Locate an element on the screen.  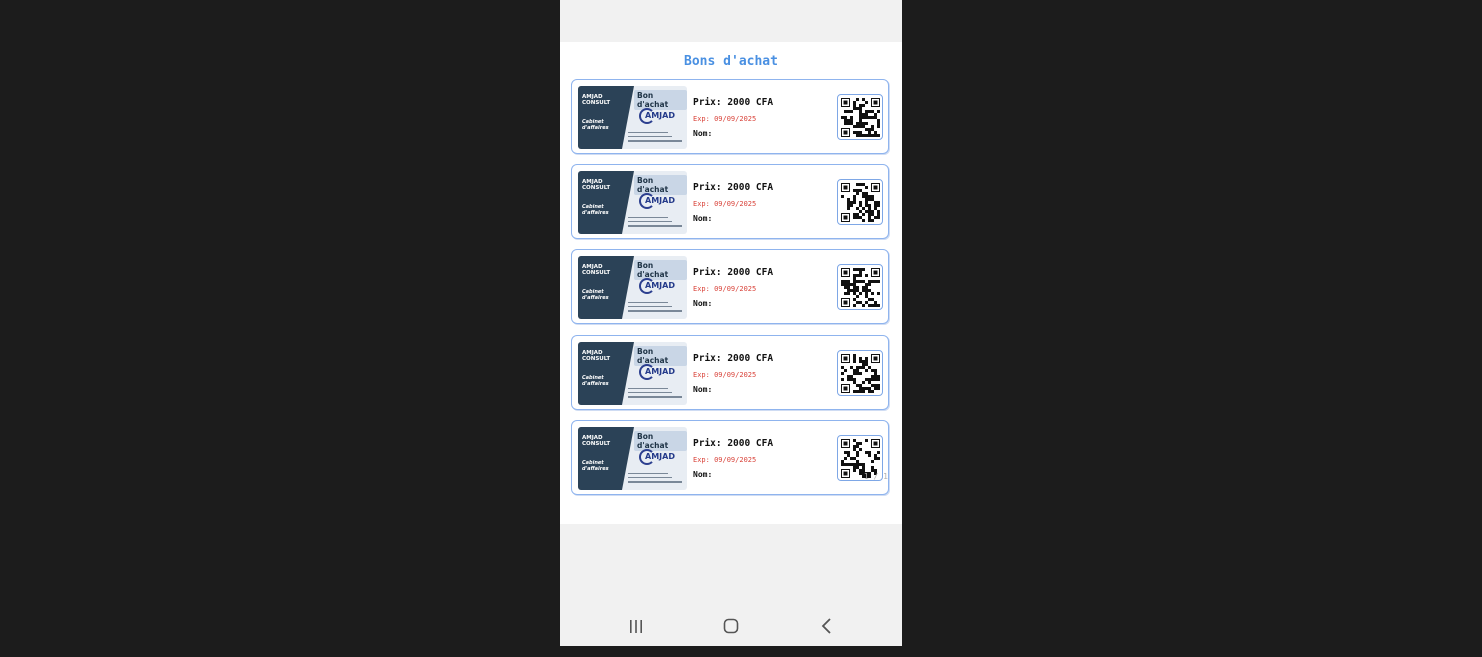
page-indicator: 1 / 1 is located at coordinates (875, 476).